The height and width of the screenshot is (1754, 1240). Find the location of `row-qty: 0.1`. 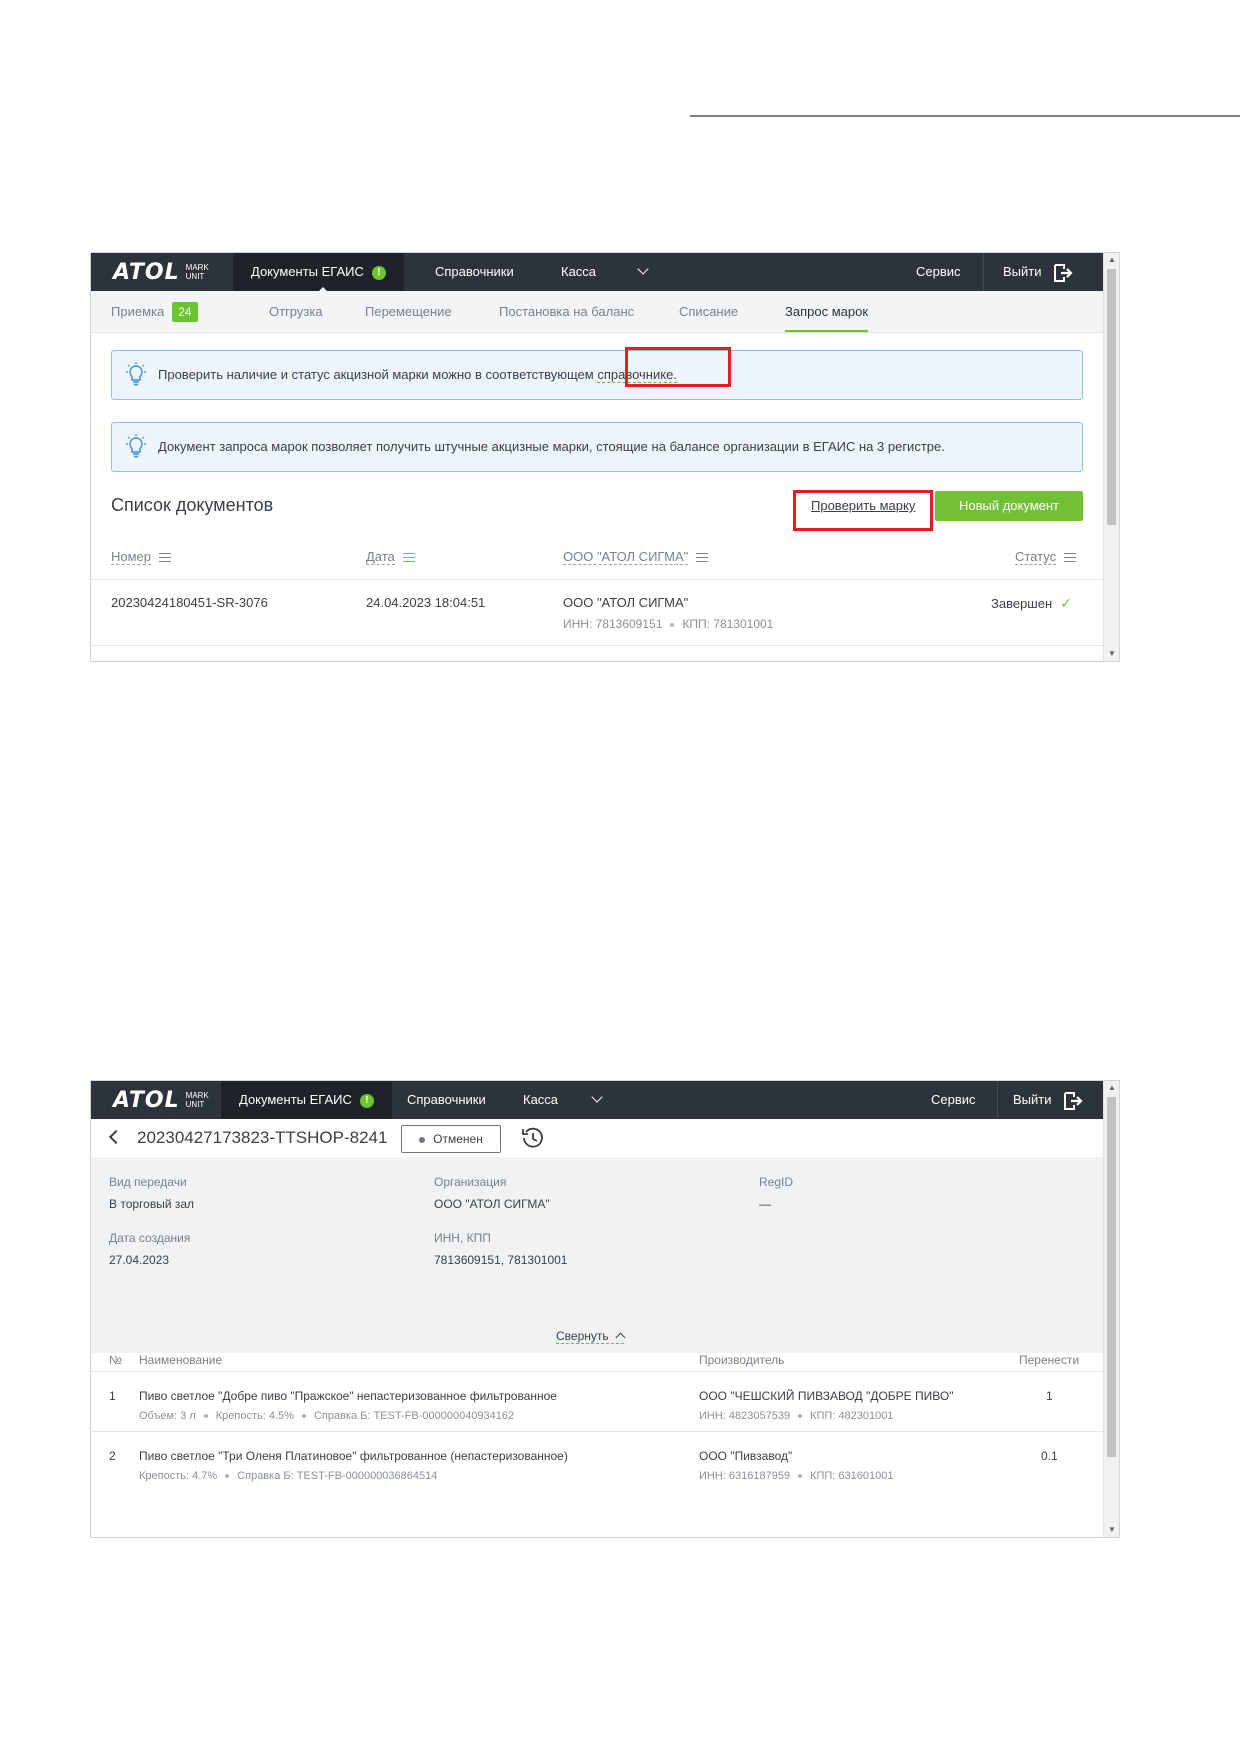

row-qty: 0.1 is located at coordinates (1049, 1456).